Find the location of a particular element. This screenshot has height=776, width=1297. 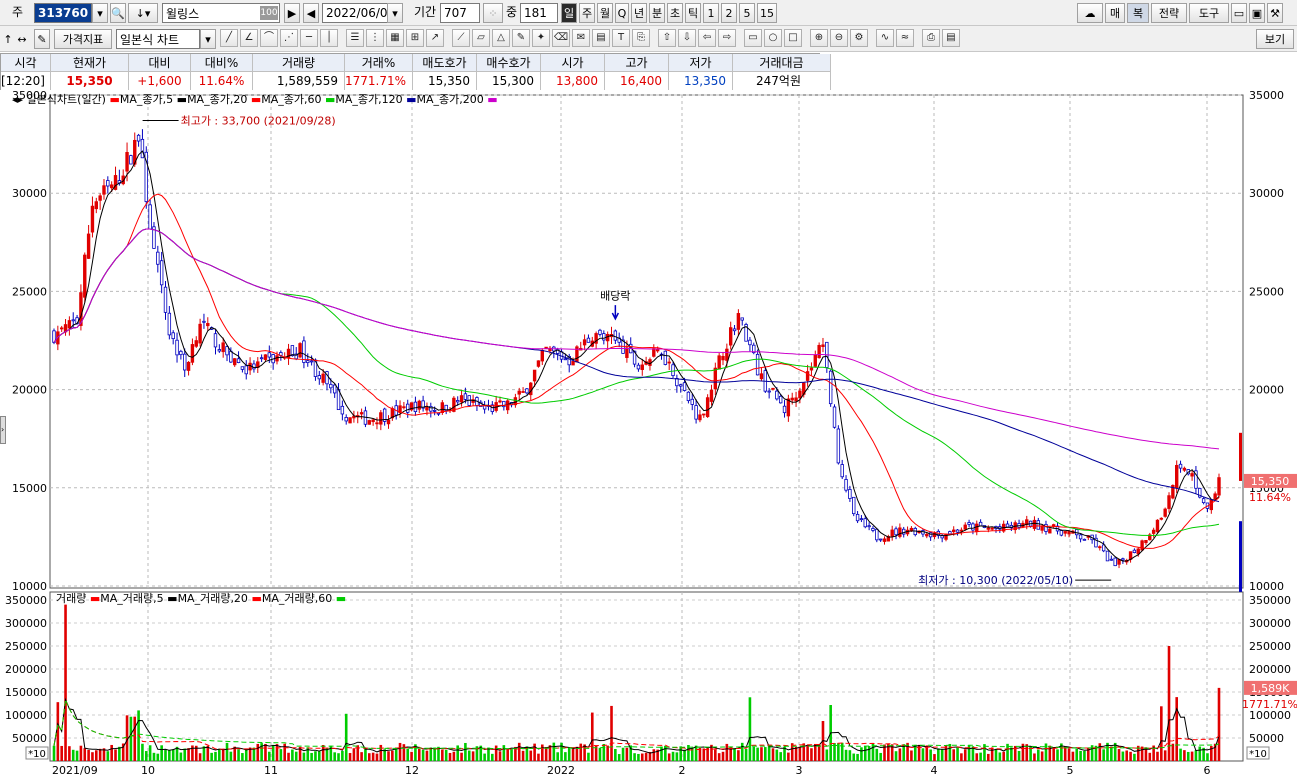

timeframe-8: 1 is located at coordinates (711, 13).